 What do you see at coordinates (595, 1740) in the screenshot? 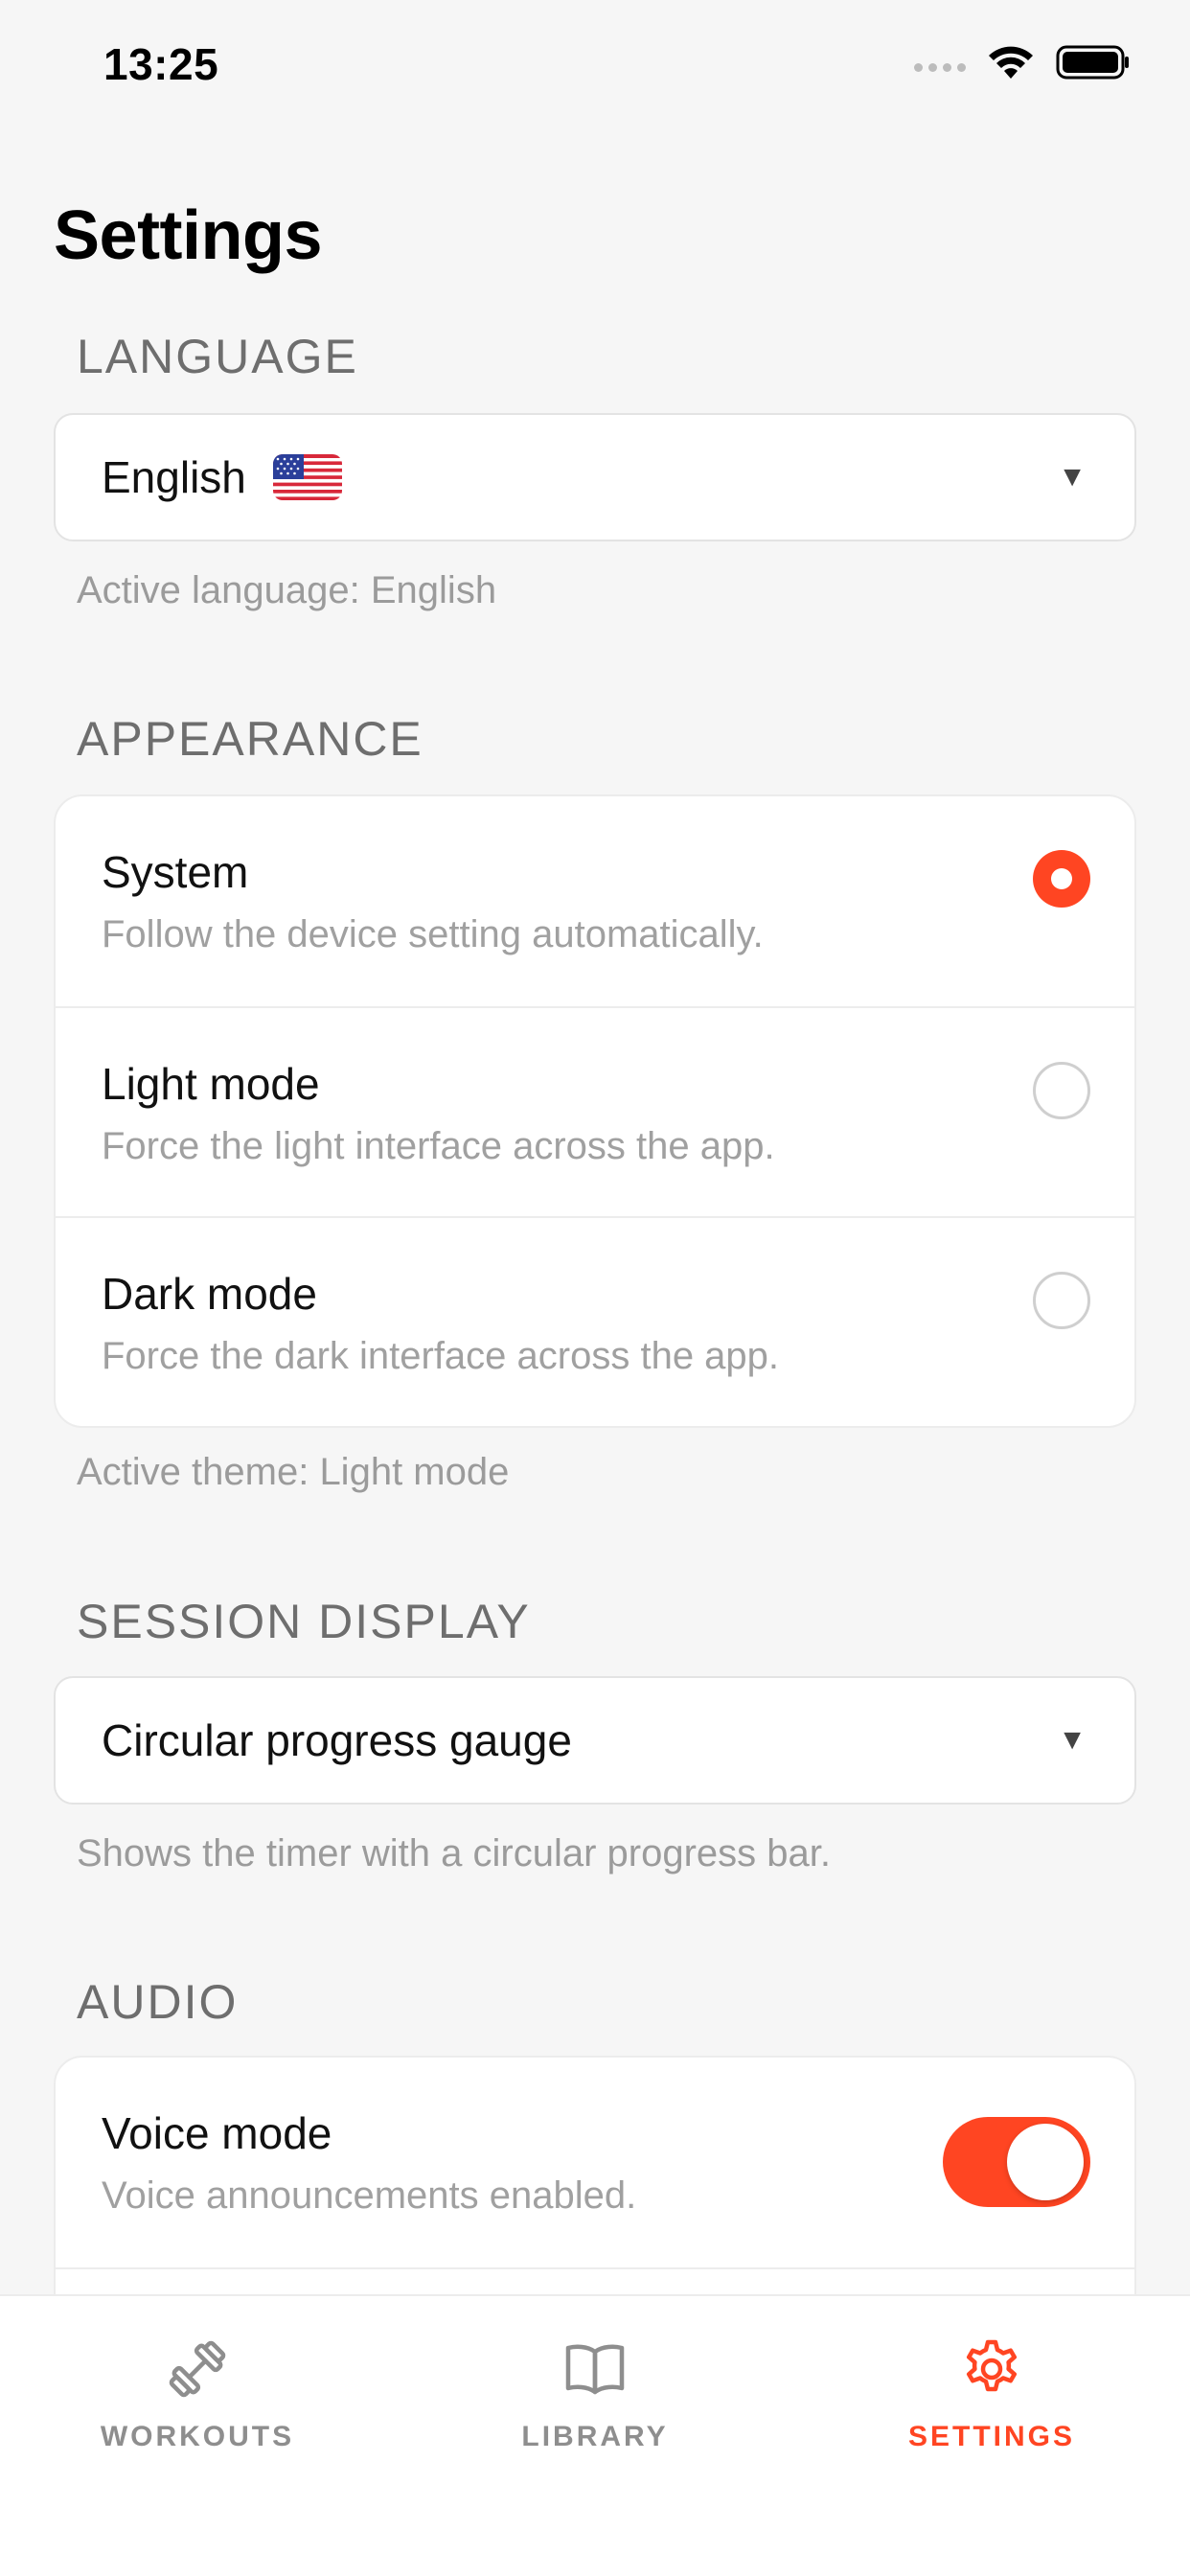
I see `session-display-select: Circular progress gauge ▼` at bounding box center [595, 1740].